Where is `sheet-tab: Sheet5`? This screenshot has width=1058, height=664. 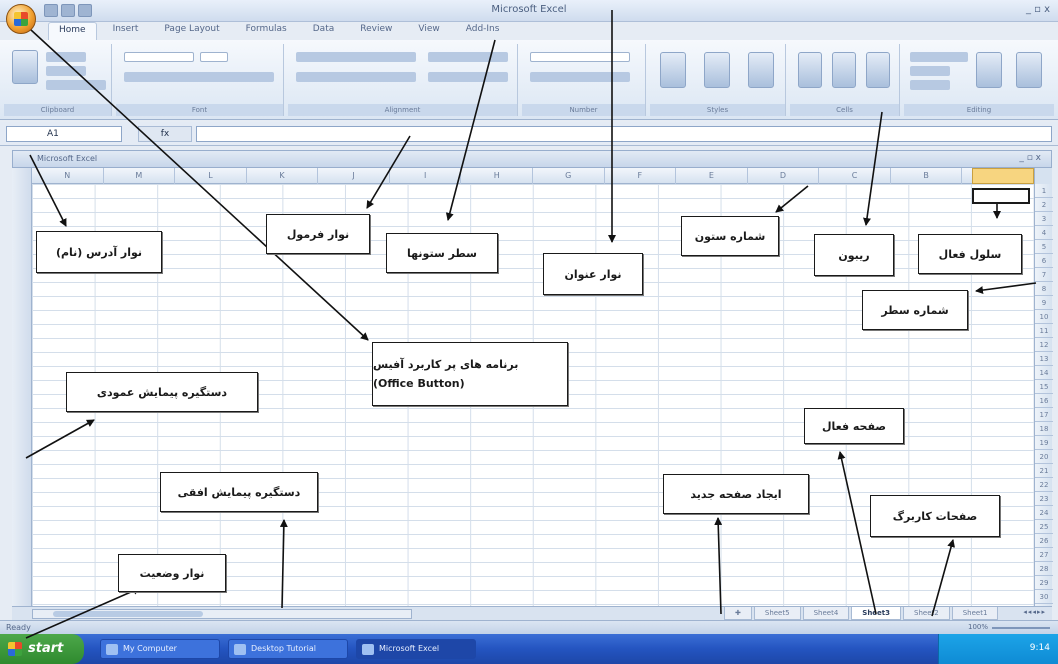
sheet-tab: Sheet5 is located at coordinates (777, 613).